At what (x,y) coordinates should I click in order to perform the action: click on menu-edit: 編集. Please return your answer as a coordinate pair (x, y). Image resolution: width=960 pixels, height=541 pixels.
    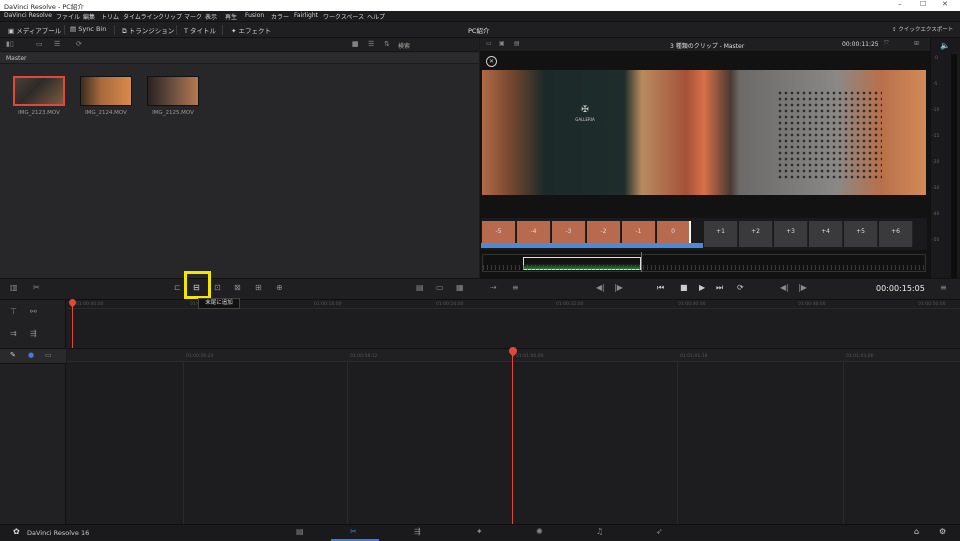
    Looking at the image, I should click on (89, 16).